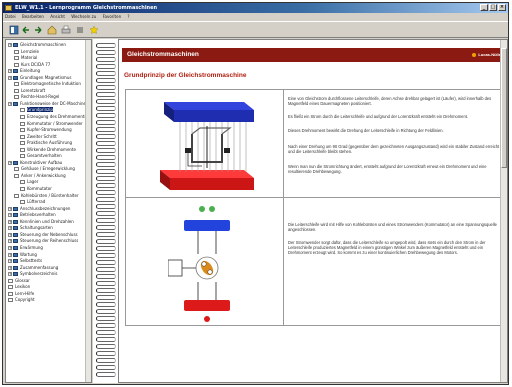 This screenshot has height=387, width=512. I want to click on toc-item-label: Zusammenfassung, so click(39, 267).